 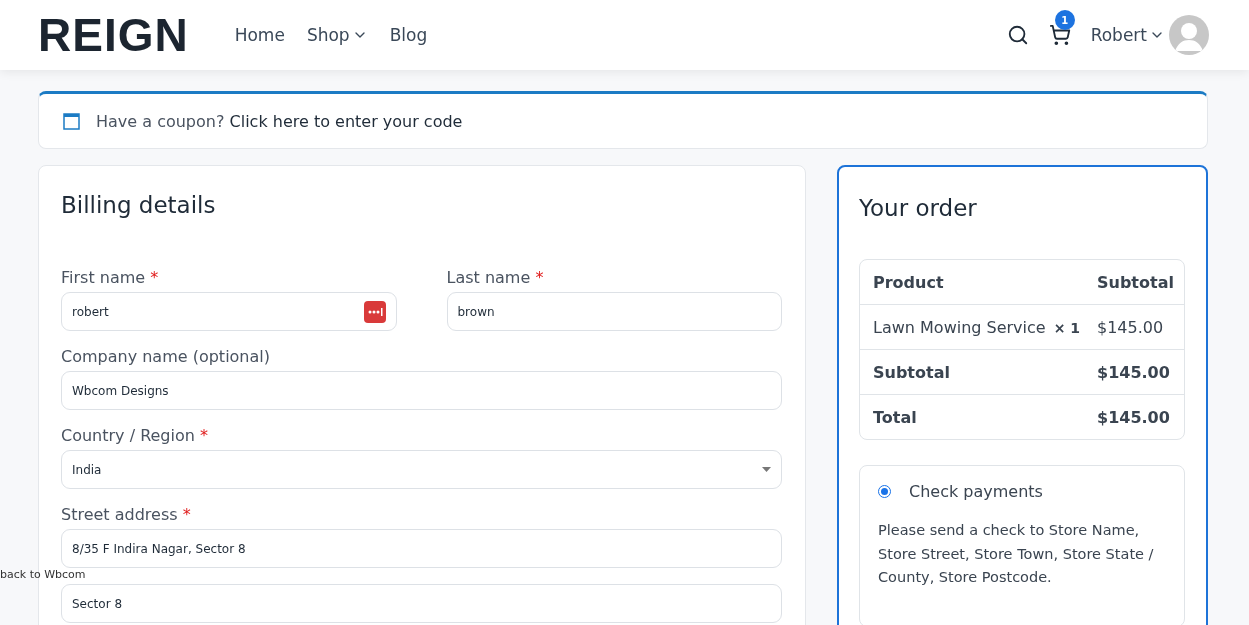 What do you see at coordinates (229, 311) in the screenshot?
I see `input-field: robert` at bounding box center [229, 311].